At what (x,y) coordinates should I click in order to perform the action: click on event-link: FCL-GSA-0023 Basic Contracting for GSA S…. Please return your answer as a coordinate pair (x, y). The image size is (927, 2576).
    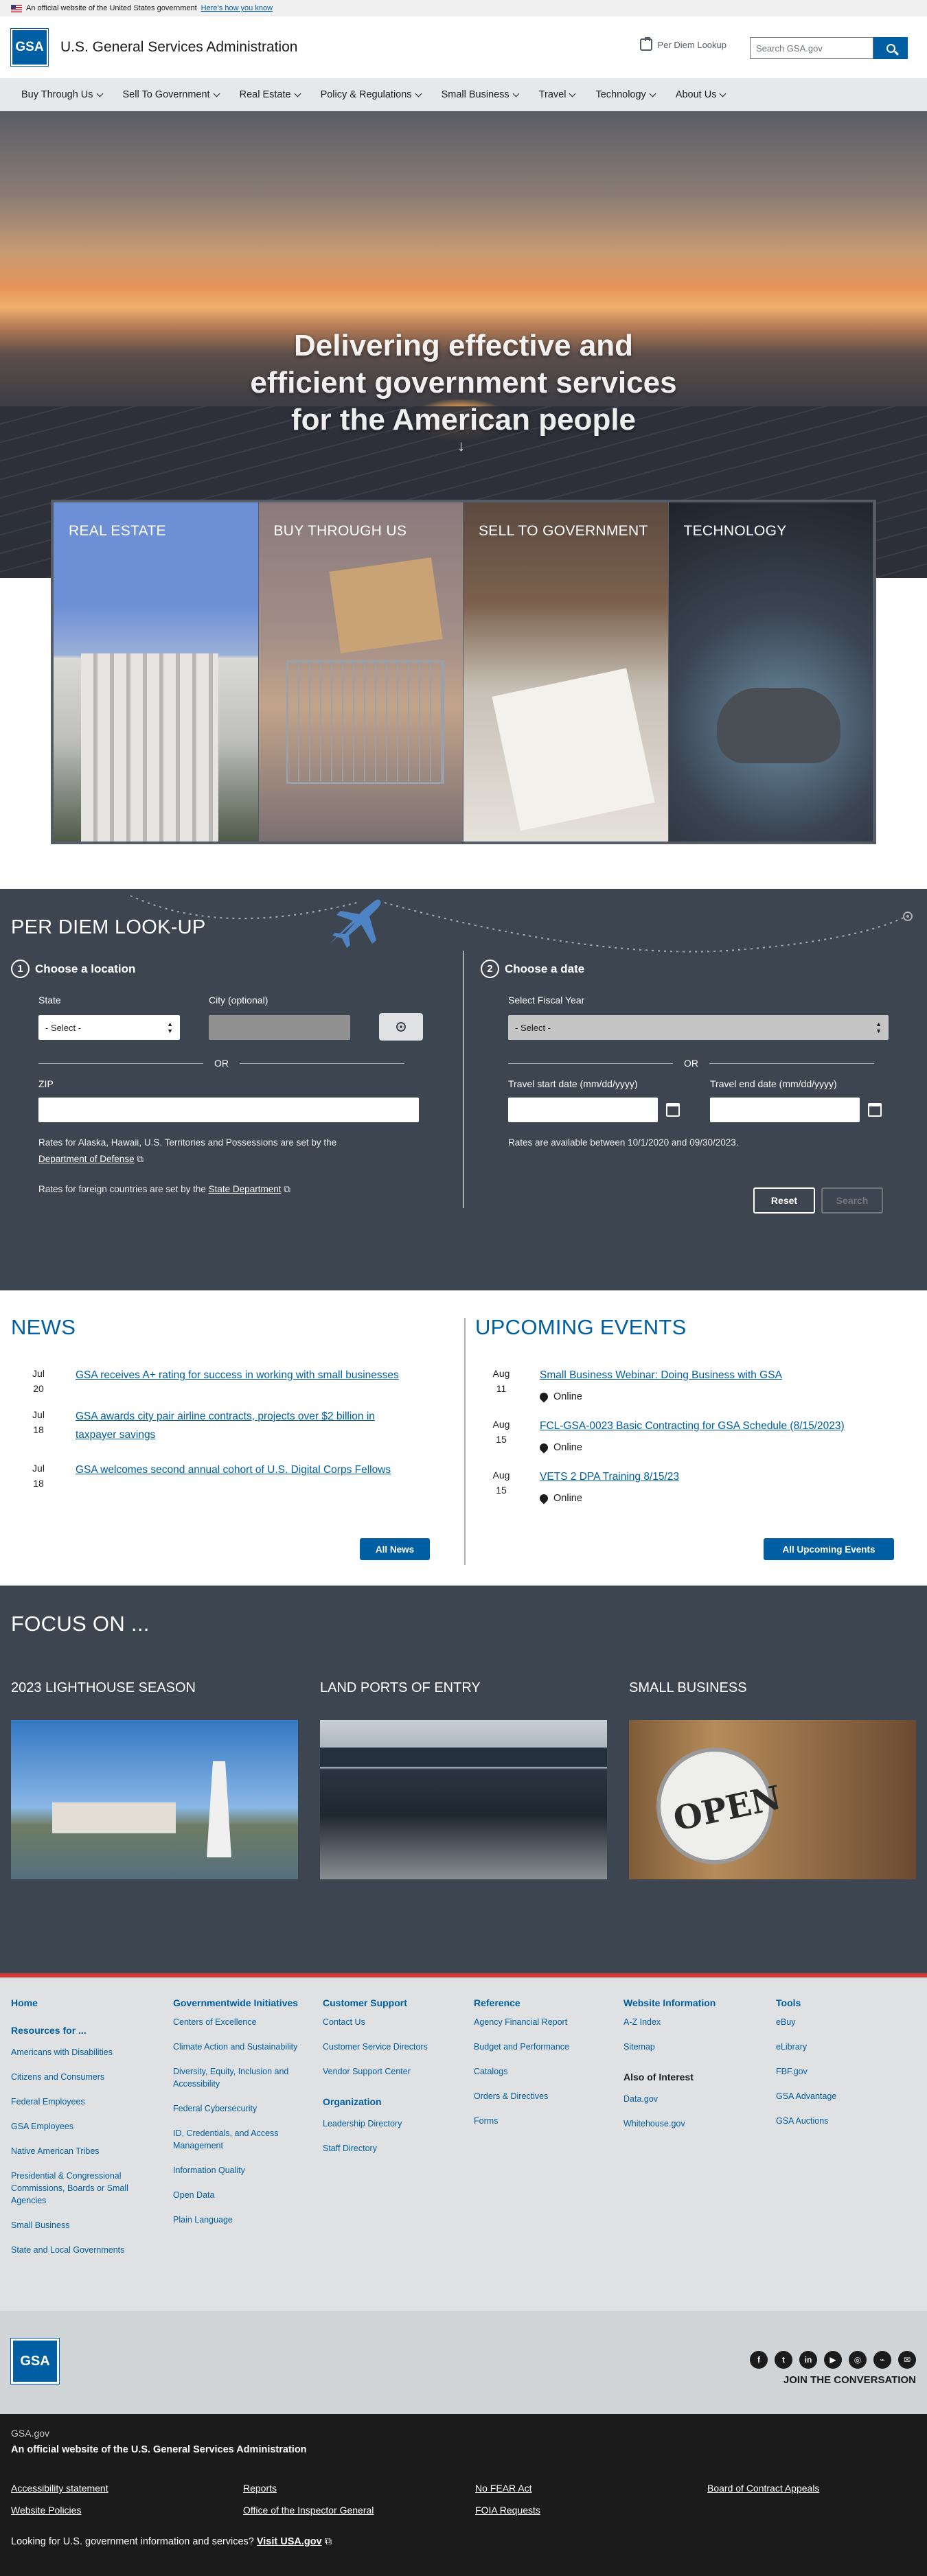
    Looking at the image, I should click on (692, 1426).